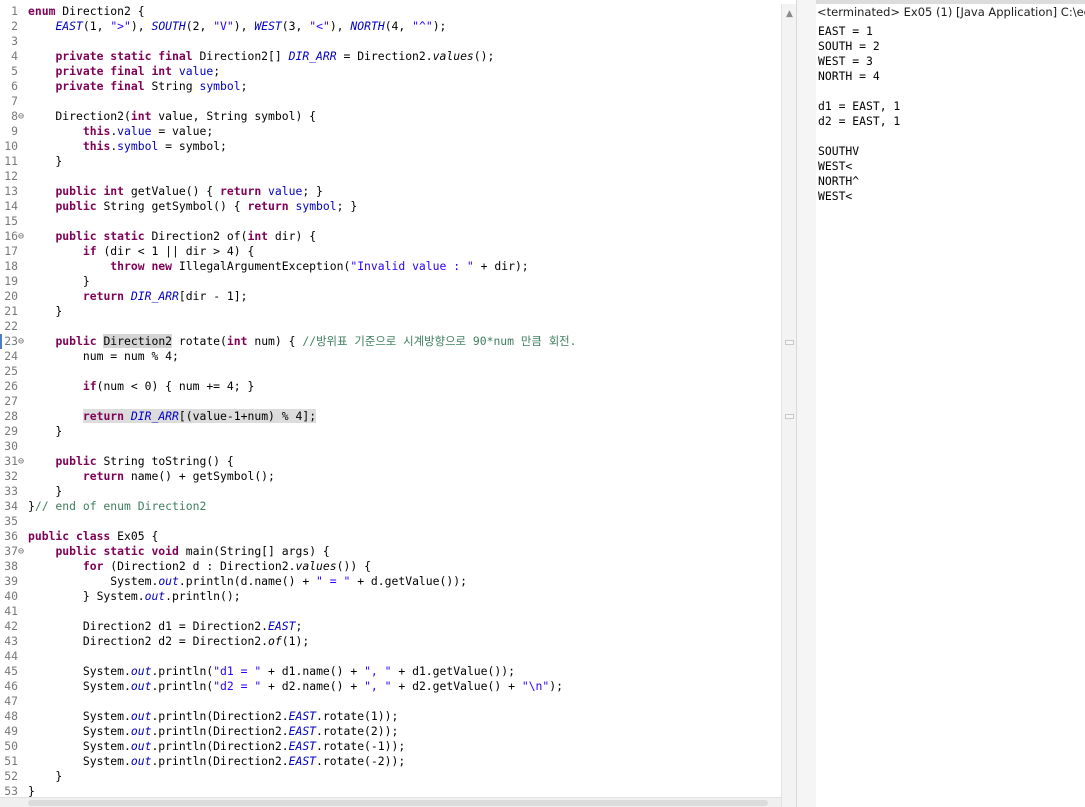 This screenshot has height=807, width=1085. What do you see at coordinates (398, 491) in the screenshot?
I see `code-line: 33 }` at bounding box center [398, 491].